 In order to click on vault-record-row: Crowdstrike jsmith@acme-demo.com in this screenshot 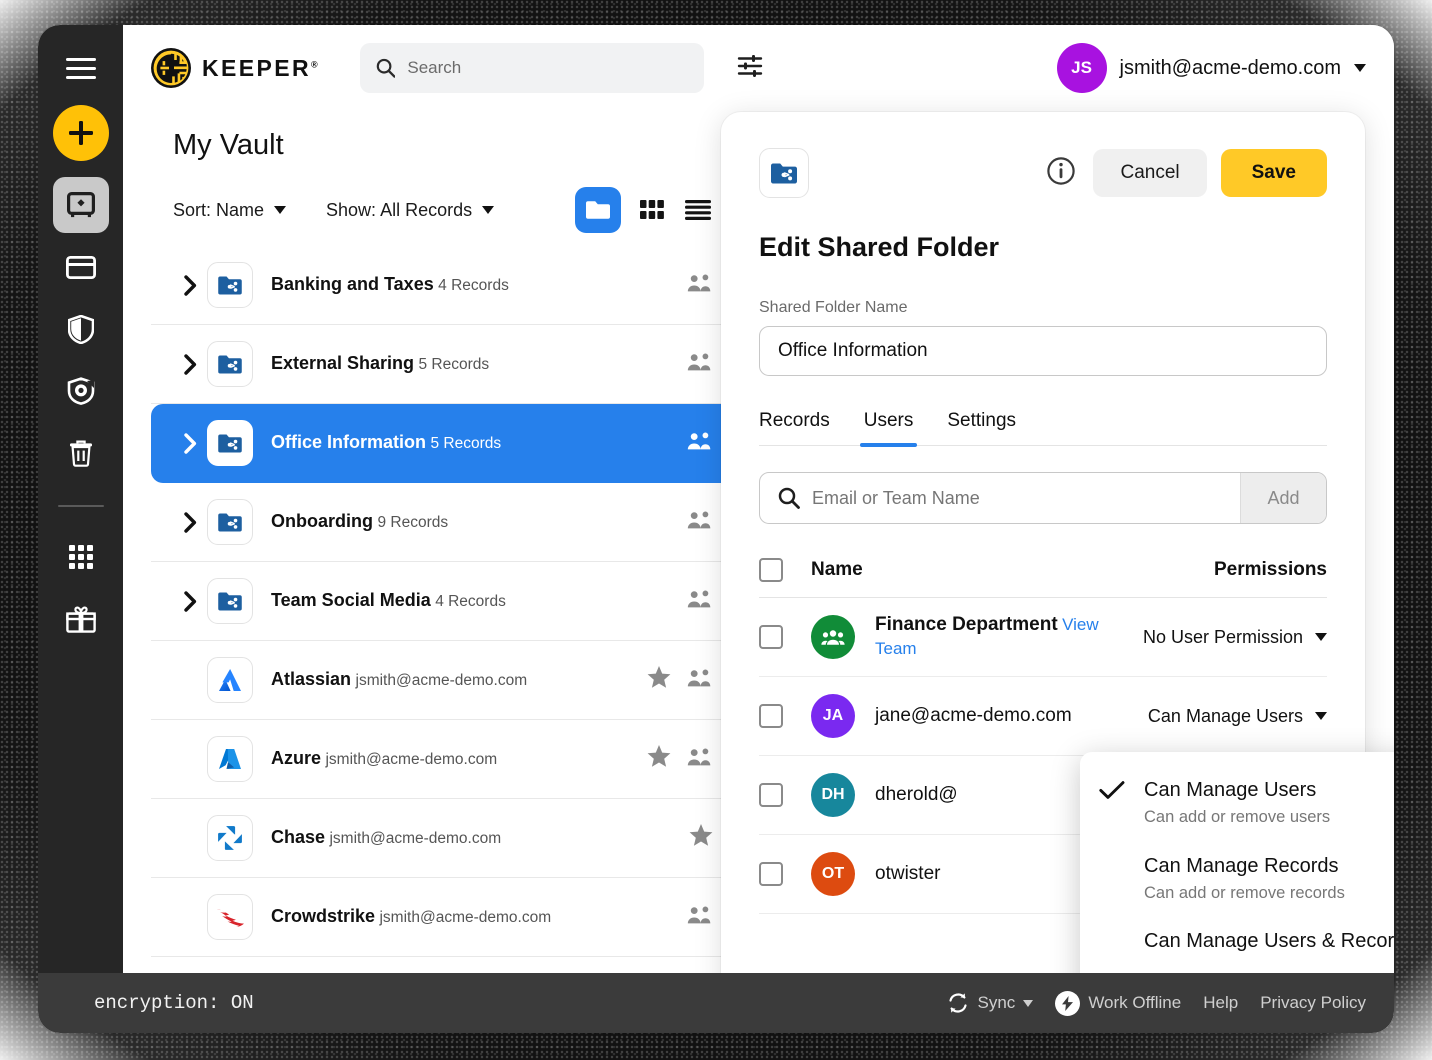, I will do `click(443, 917)`.